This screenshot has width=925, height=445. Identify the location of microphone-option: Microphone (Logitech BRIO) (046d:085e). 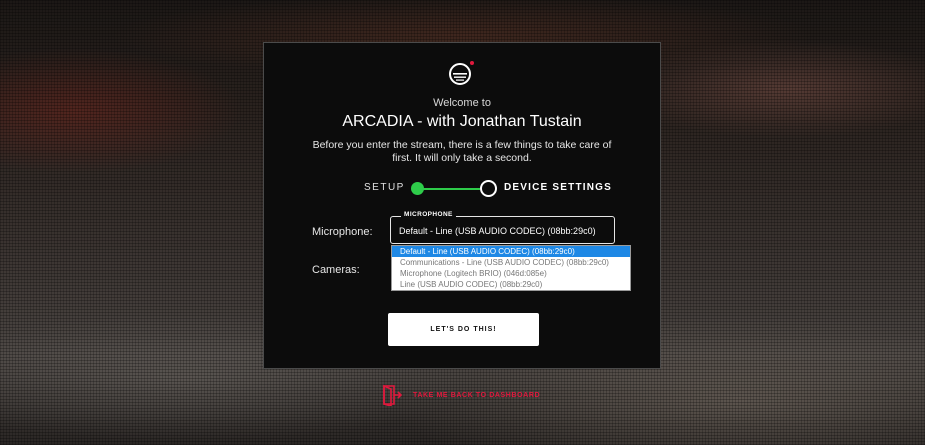
(511, 273).